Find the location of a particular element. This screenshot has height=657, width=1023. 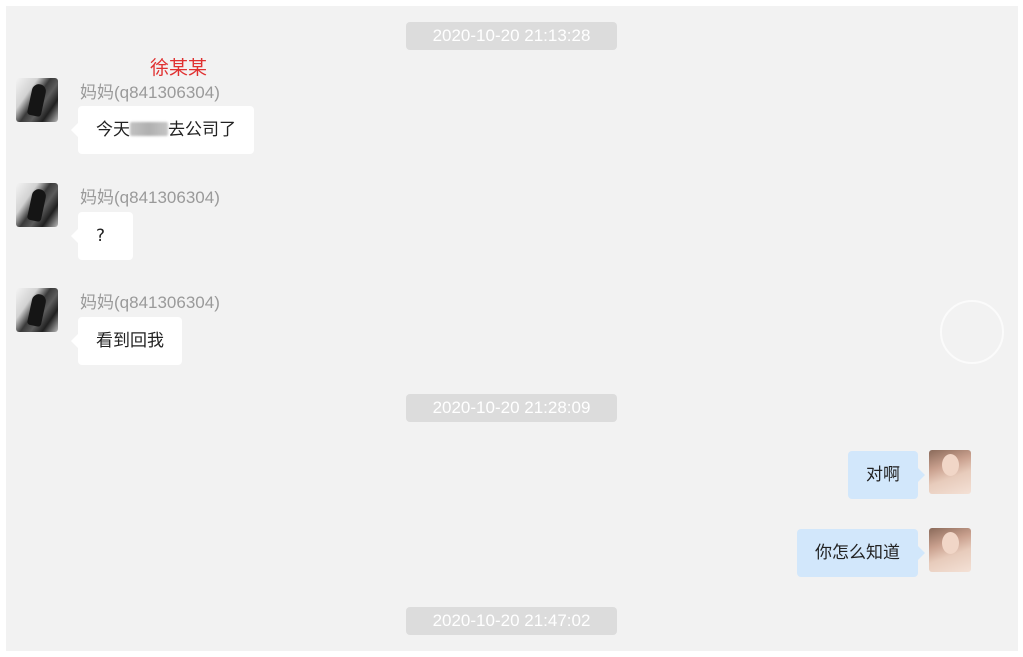

message-text: 去公司了 is located at coordinates (202, 130).